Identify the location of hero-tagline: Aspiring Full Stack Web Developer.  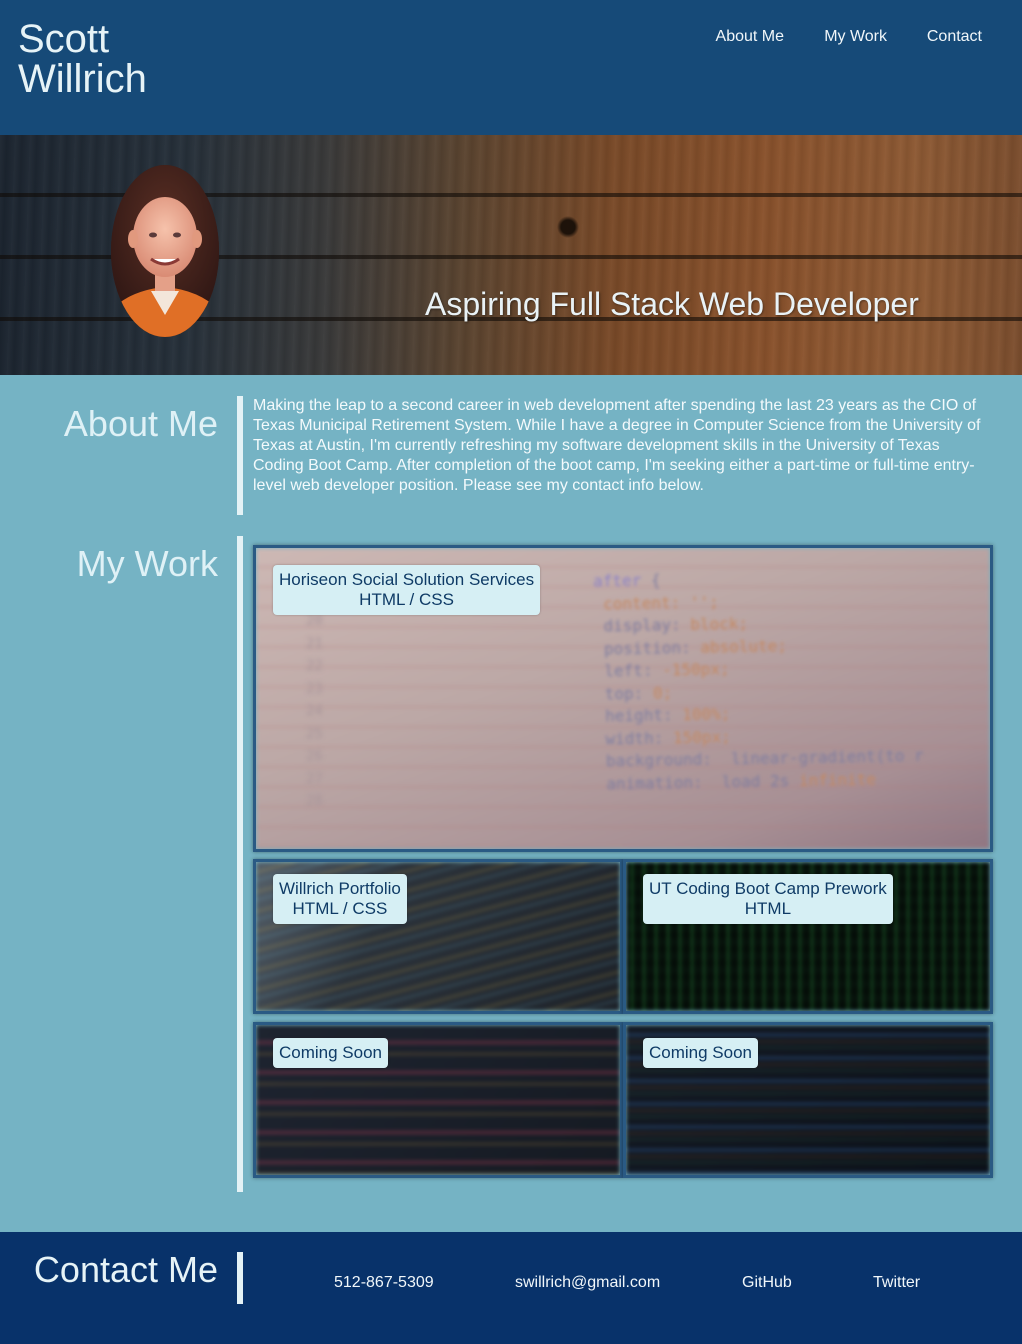
(672, 304).